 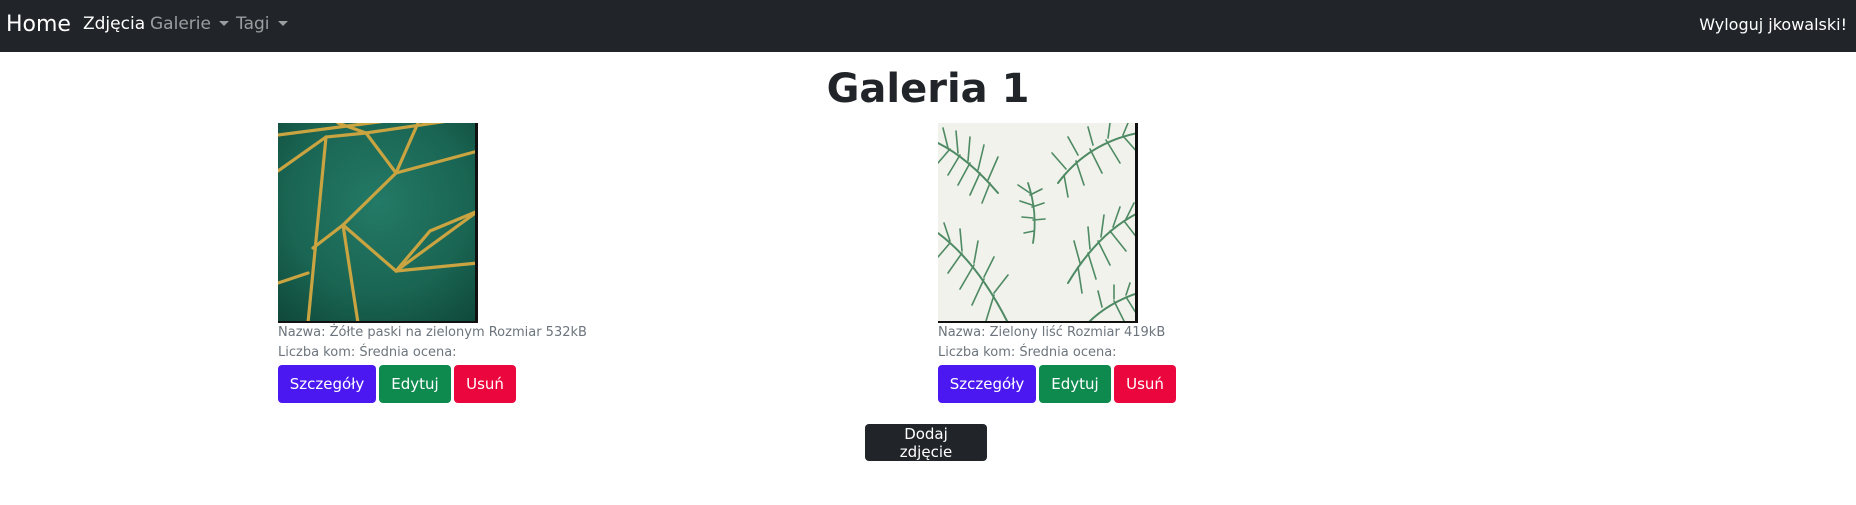 I want to click on nav-dropdown-galerie-label: Galerie, so click(x=180, y=24).